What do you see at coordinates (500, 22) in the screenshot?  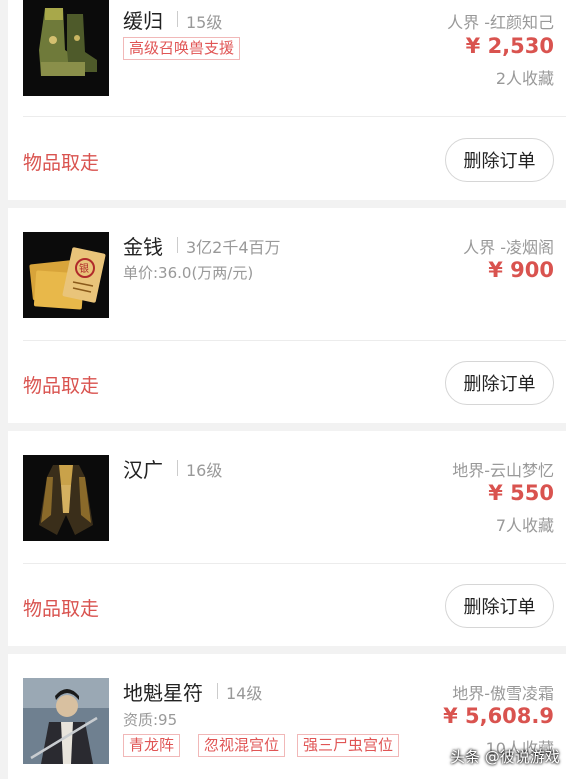 I see `server-name: 人界 -红颜知己` at bounding box center [500, 22].